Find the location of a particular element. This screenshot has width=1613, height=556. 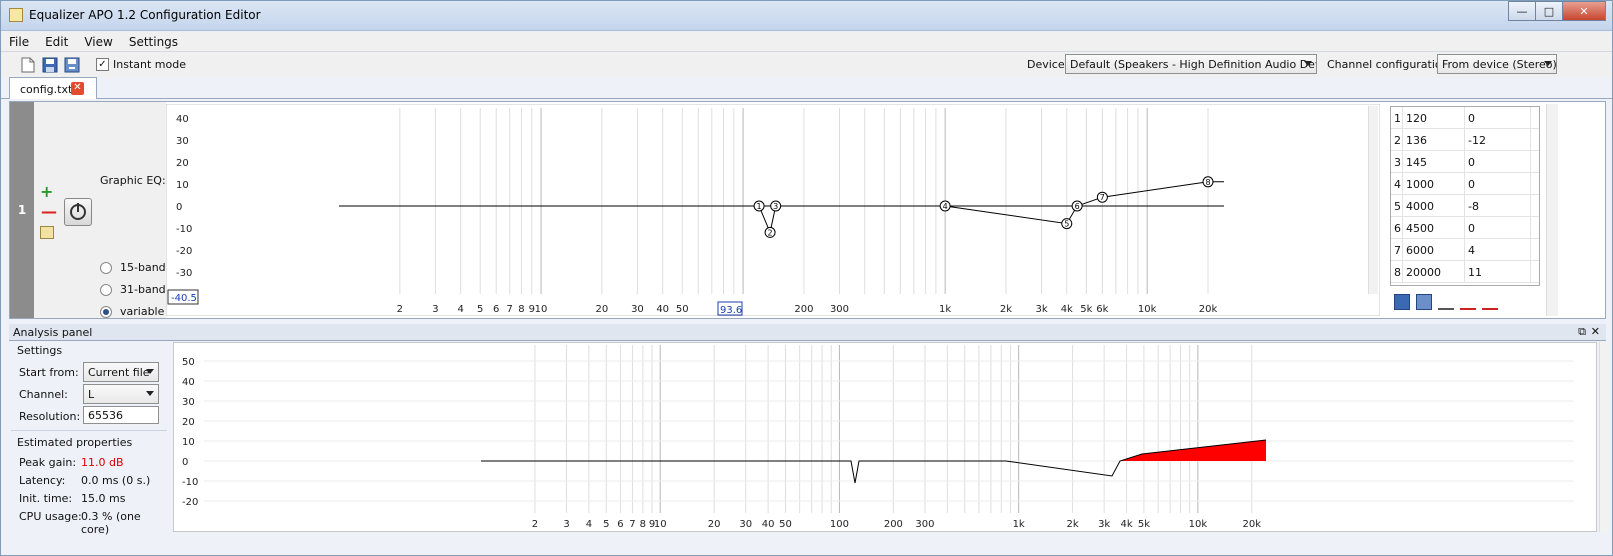

table-row: 5 4000 -8 is located at coordinates (1465, 206).